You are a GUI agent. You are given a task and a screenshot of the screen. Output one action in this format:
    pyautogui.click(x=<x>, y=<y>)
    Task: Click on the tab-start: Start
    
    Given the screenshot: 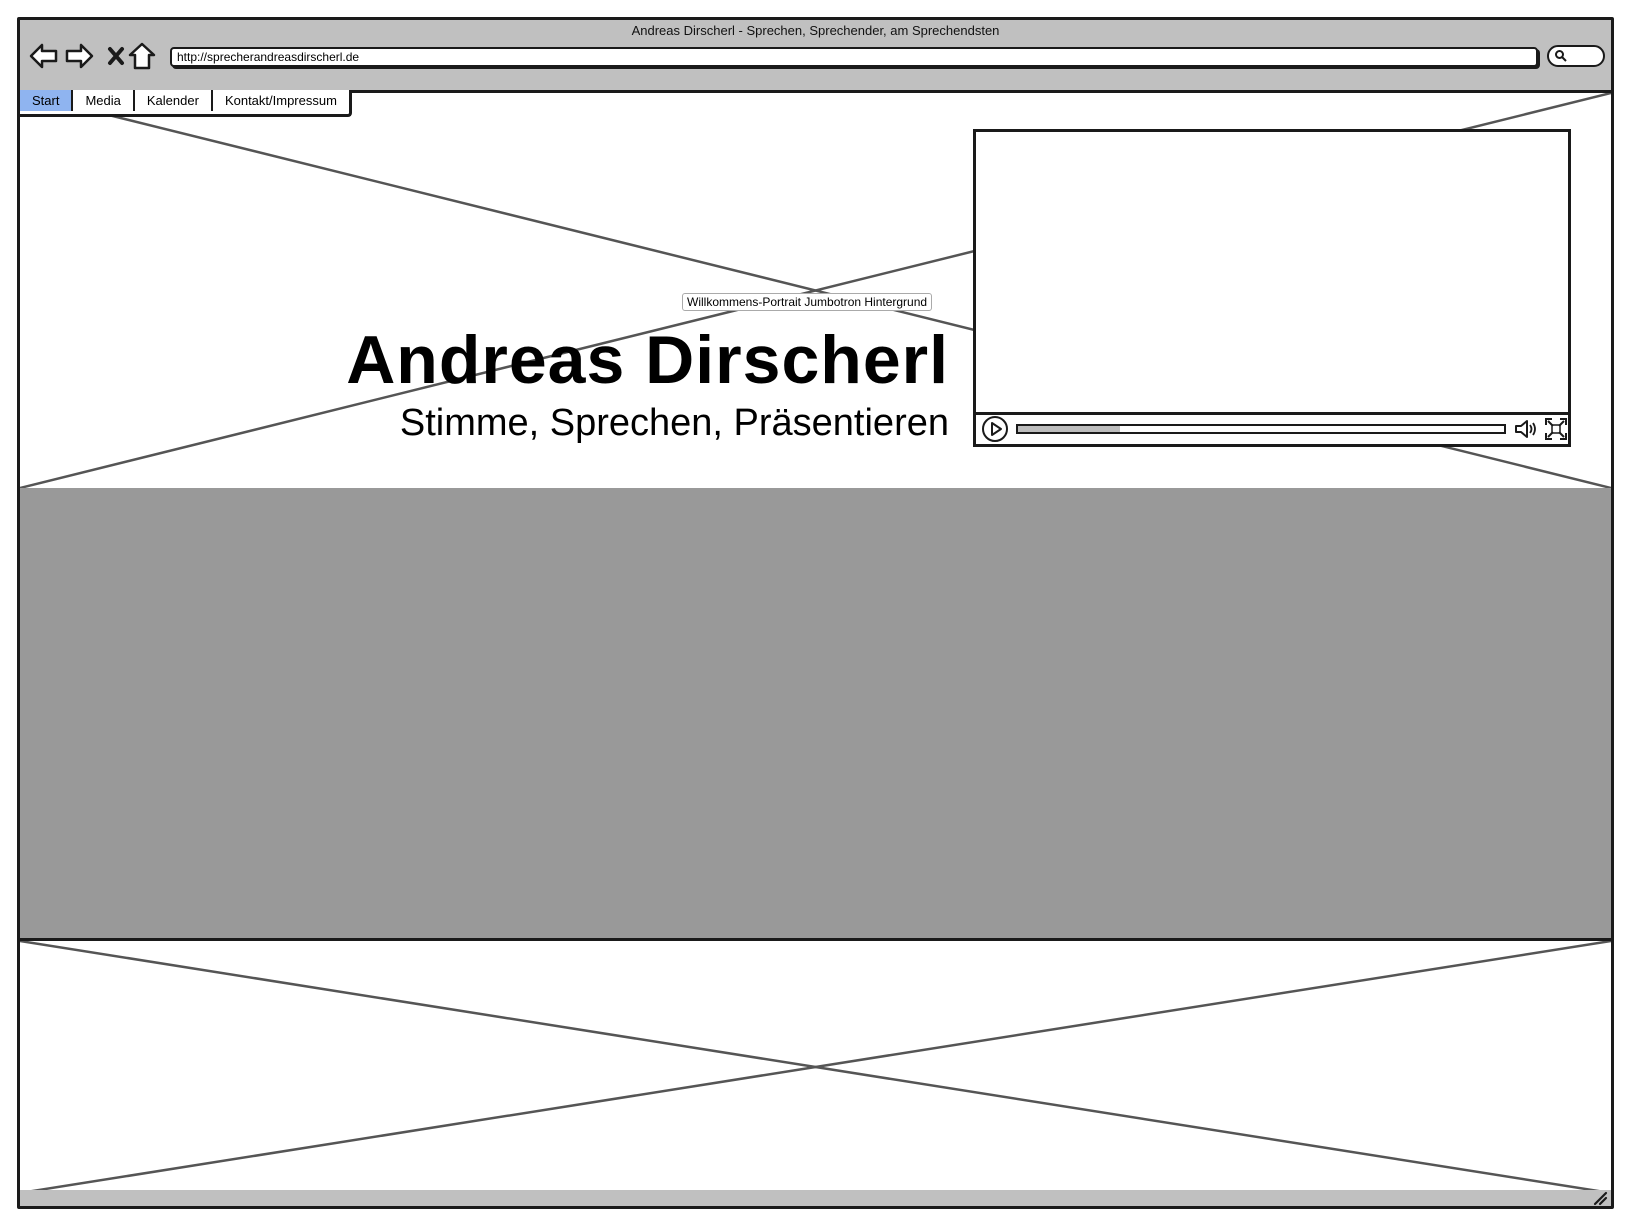 What is the action you would take?
    pyautogui.click(x=47, y=100)
    